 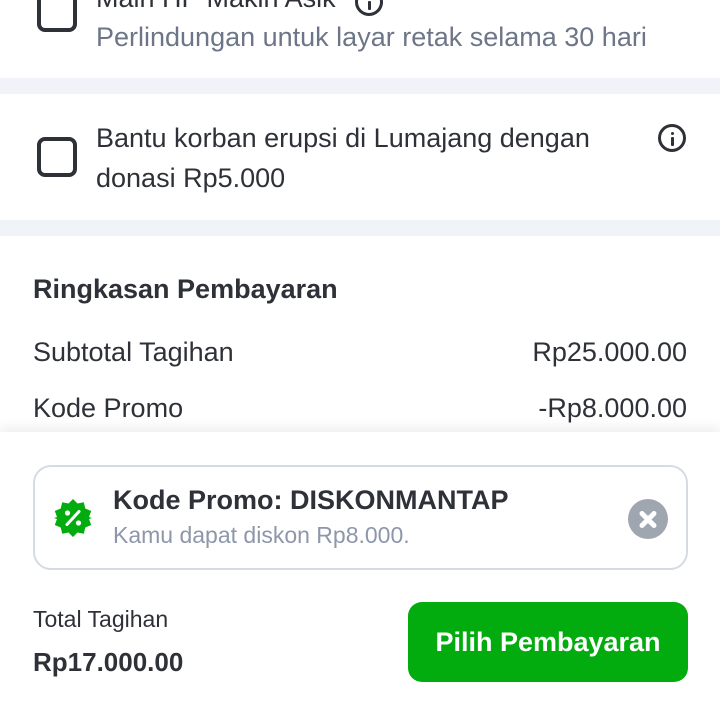 I want to click on choose-payment-button: Pilih Pembayaran, so click(x=548, y=642).